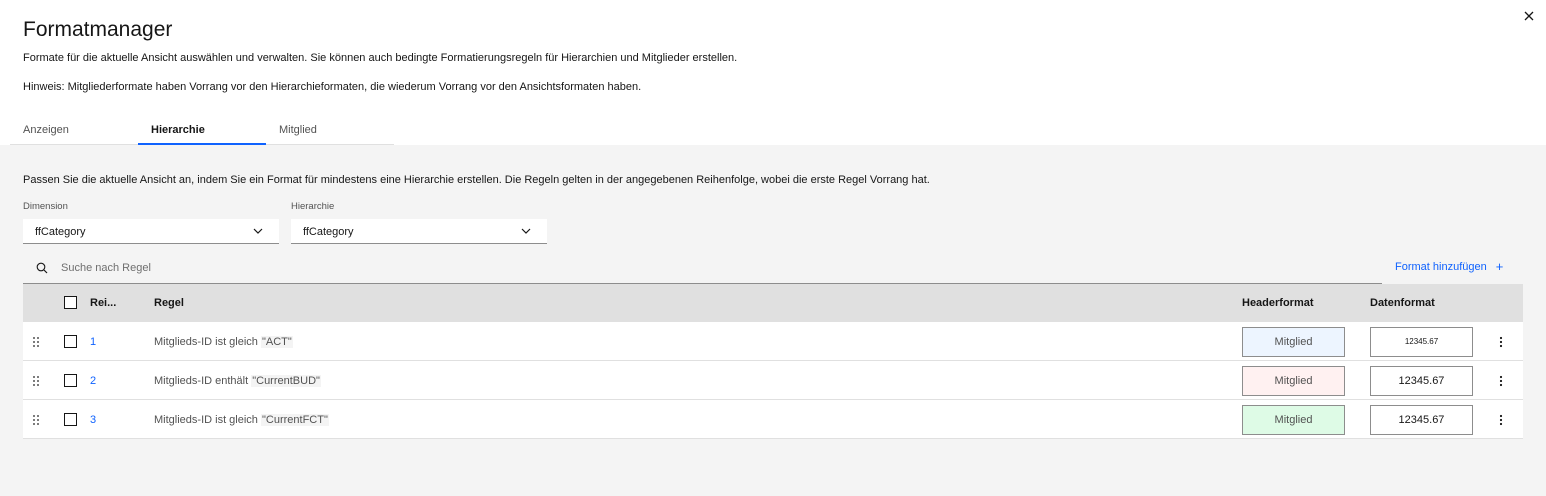  I want to click on column-header-rule: Regel, so click(169, 303).